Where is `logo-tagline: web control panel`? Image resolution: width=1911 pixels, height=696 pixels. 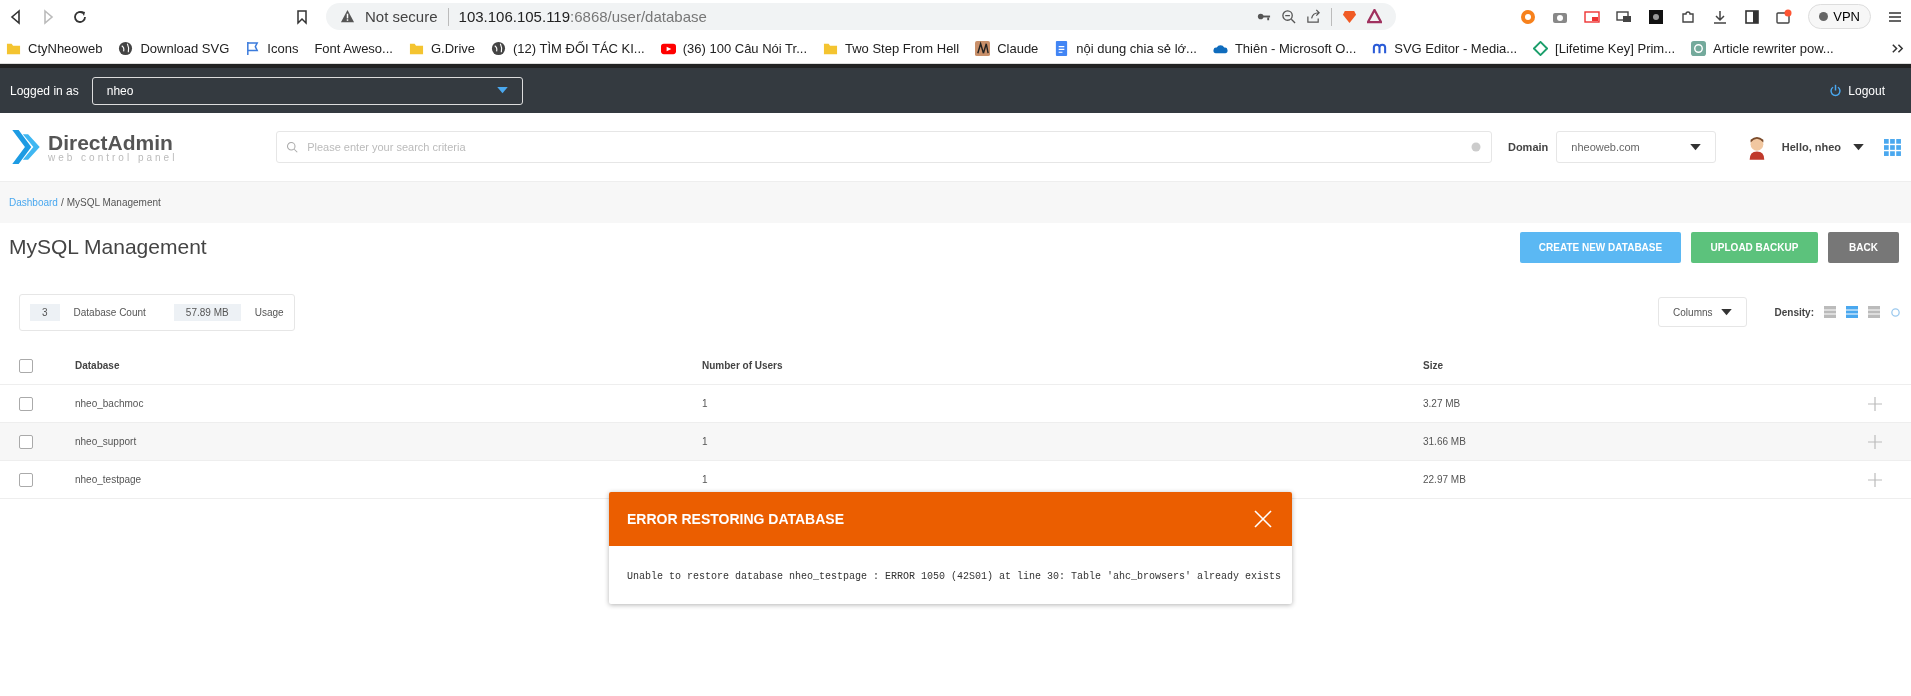
logo-tagline: web control panel is located at coordinates (113, 157).